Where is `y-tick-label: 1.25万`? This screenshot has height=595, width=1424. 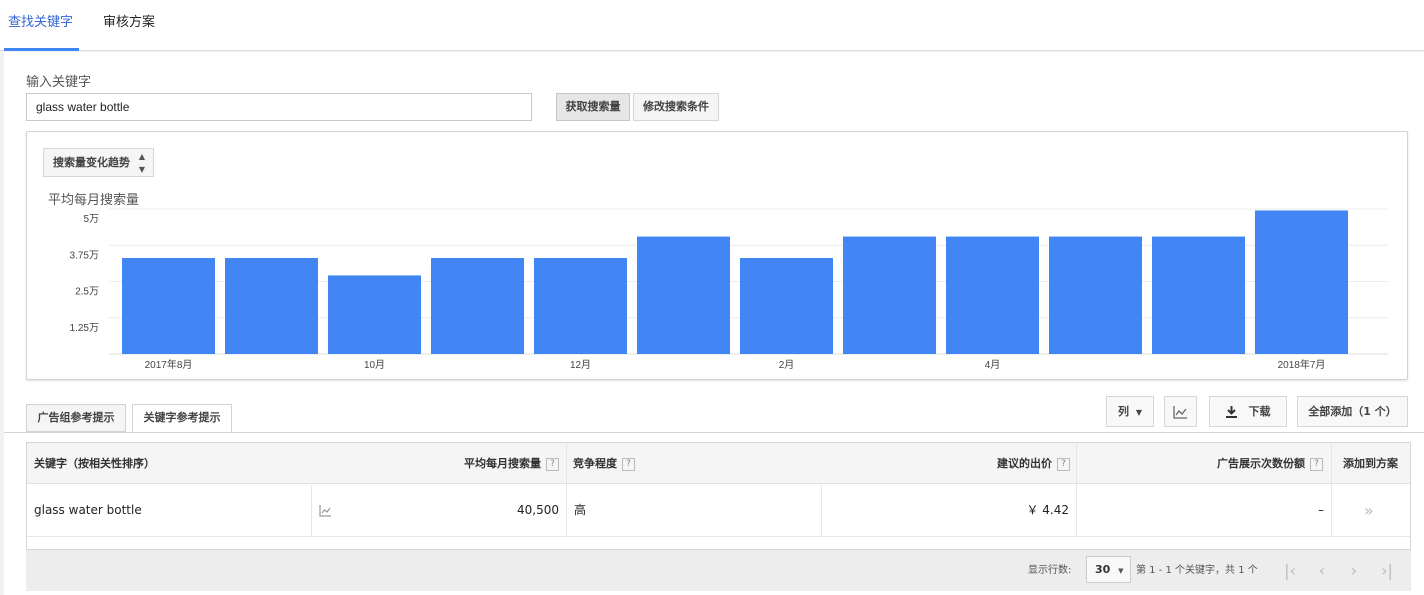 y-tick-label: 1.25万 is located at coordinates (84, 328).